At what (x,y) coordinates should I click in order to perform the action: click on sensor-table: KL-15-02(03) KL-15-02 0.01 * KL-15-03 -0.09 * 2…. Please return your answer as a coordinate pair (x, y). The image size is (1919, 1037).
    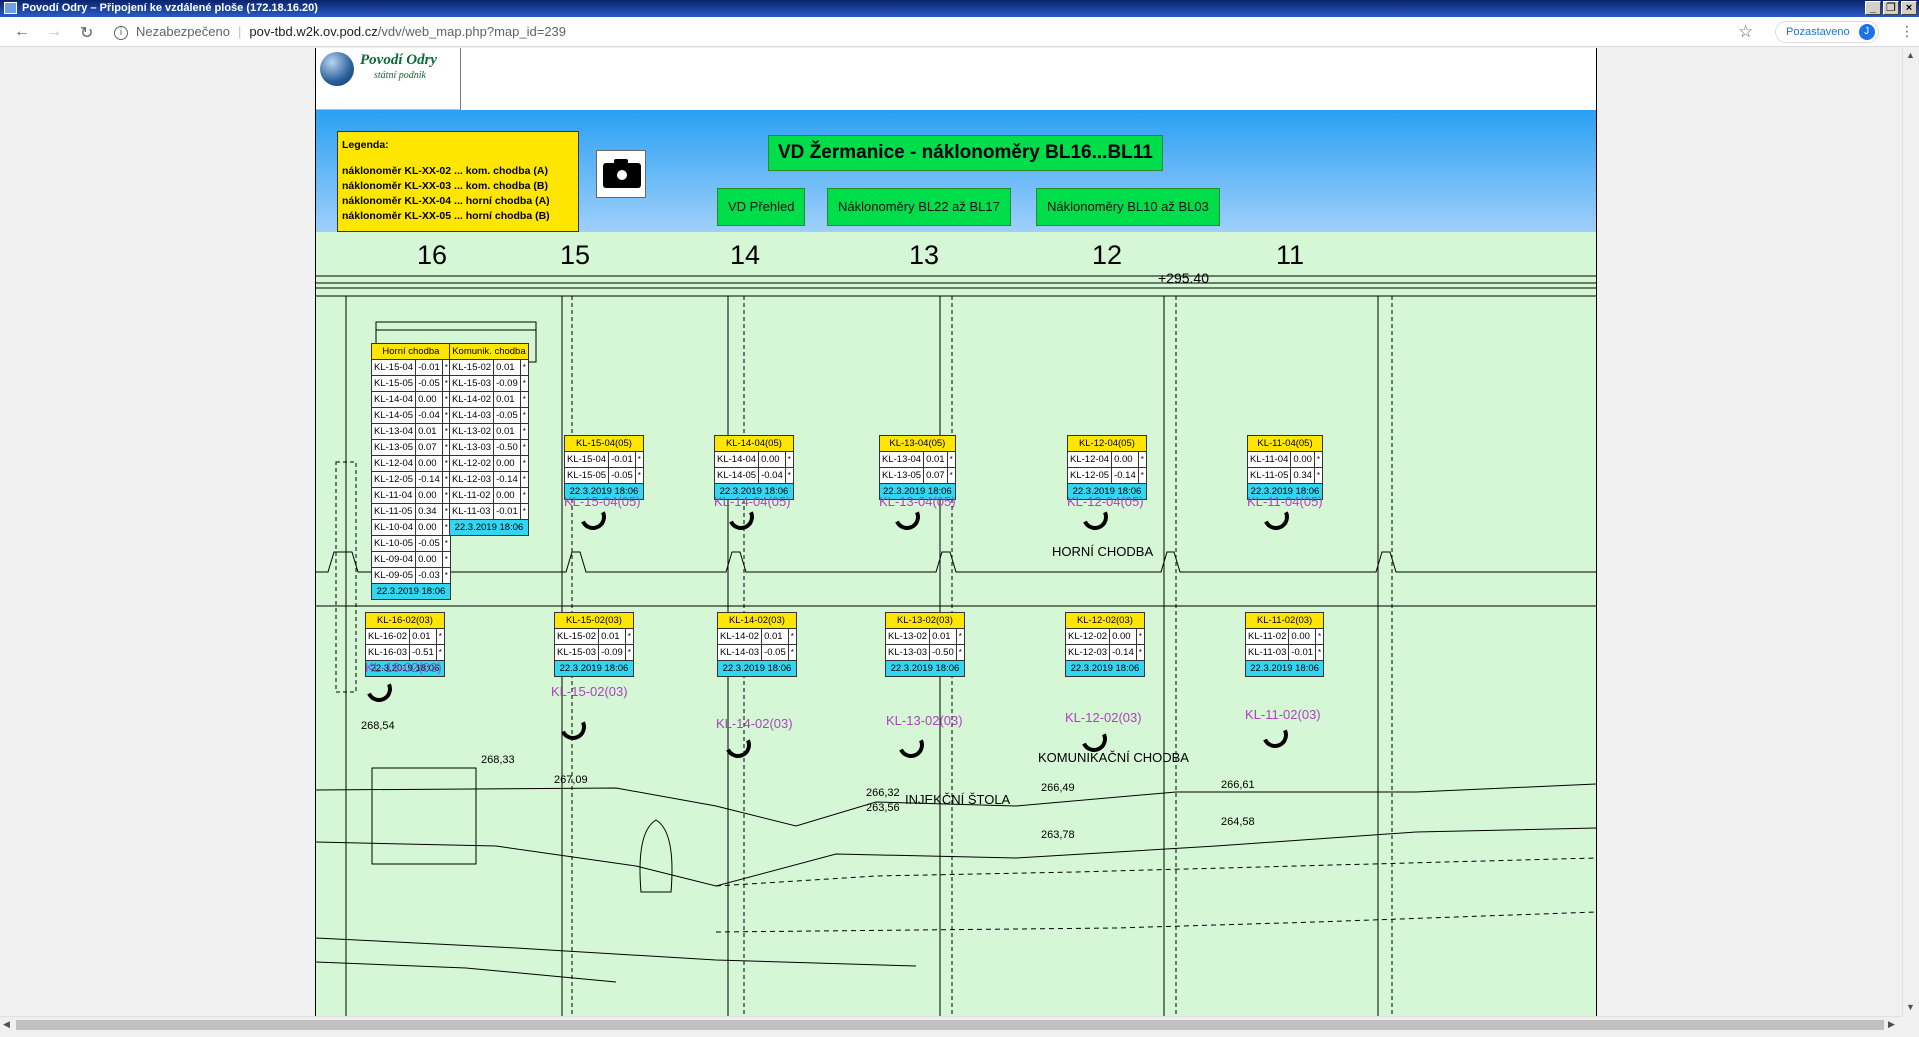
    Looking at the image, I should click on (593, 644).